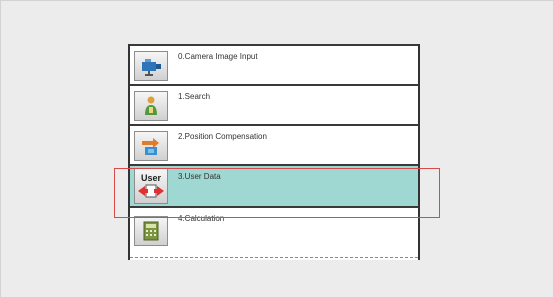  I want to click on list-bottom-divider, so click(274, 258).